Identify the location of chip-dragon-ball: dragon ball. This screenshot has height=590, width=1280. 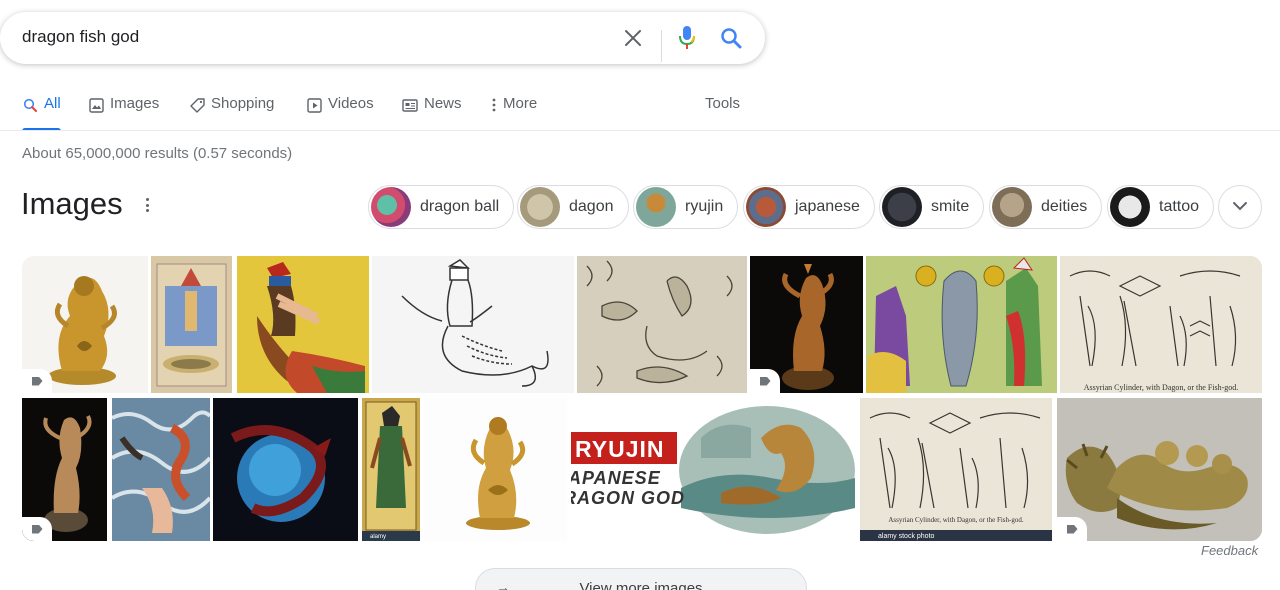
(441, 207).